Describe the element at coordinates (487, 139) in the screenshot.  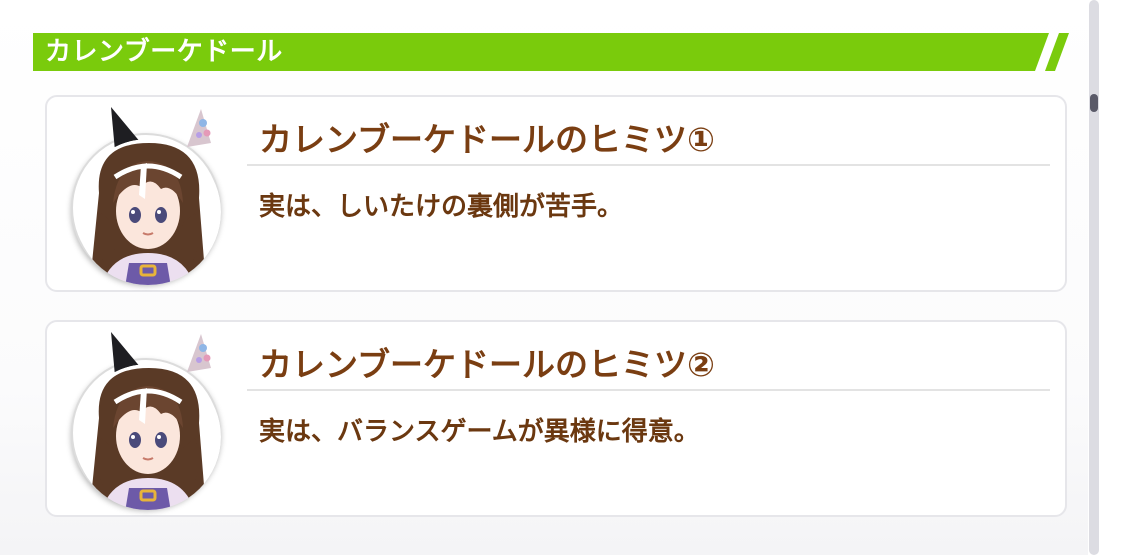
I see `card-title: カレンブーケドールのヒミツ①` at that location.